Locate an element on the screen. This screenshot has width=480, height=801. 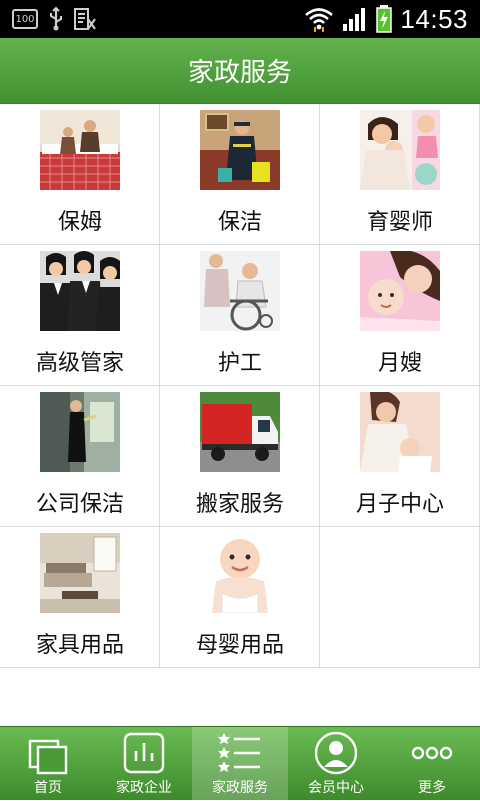
service-label: 搬家服务 is located at coordinates (239, 504).